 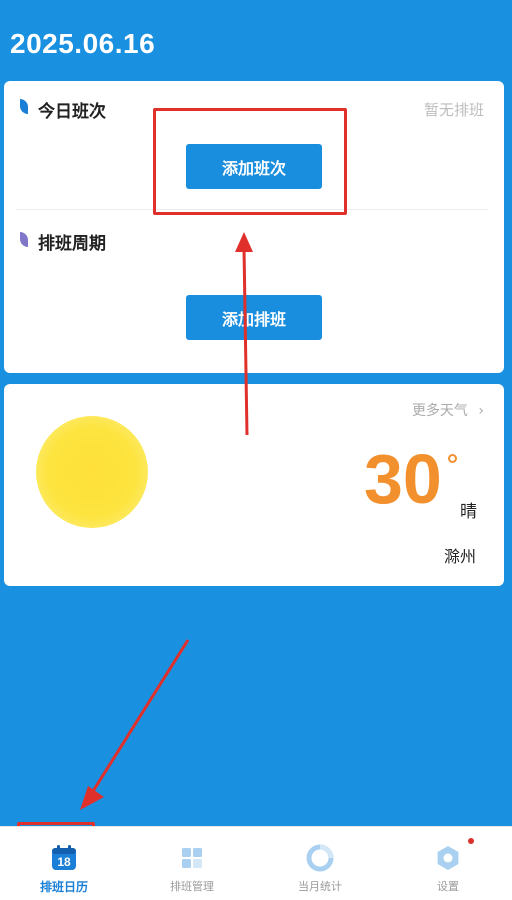 I want to click on chevron-right-icon: ›, so click(x=481, y=411).